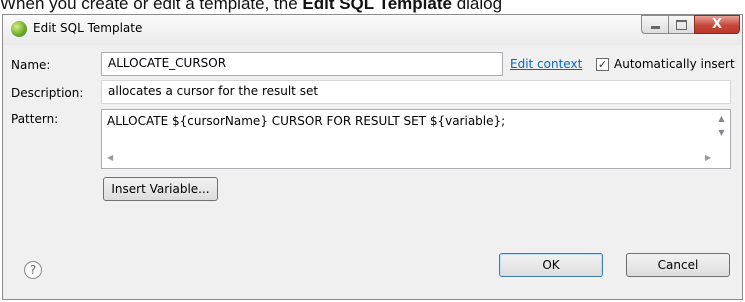  What do you see at coordinates (31, 65) in the screenshot?
I see `name-label: Name:` at bounding box center [31, 65].